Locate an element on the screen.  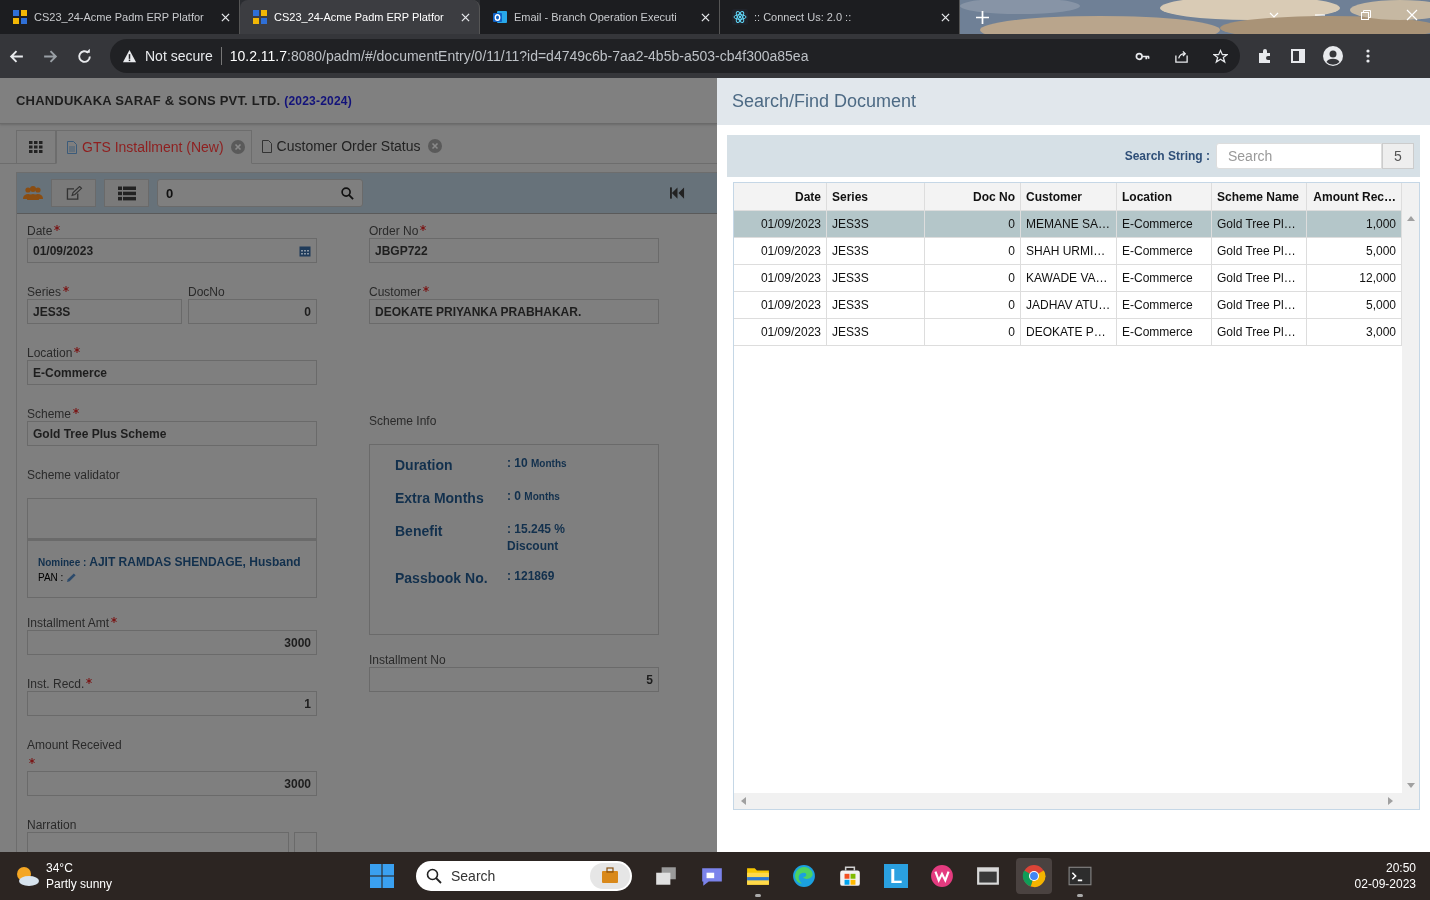
task-view-icon is located at coordinates (666, 876).